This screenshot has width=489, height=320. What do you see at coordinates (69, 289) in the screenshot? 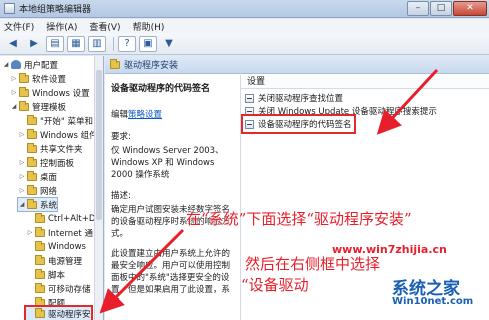
I see `tree-node-label: 可移动存储` at bounding box center [69, 289].